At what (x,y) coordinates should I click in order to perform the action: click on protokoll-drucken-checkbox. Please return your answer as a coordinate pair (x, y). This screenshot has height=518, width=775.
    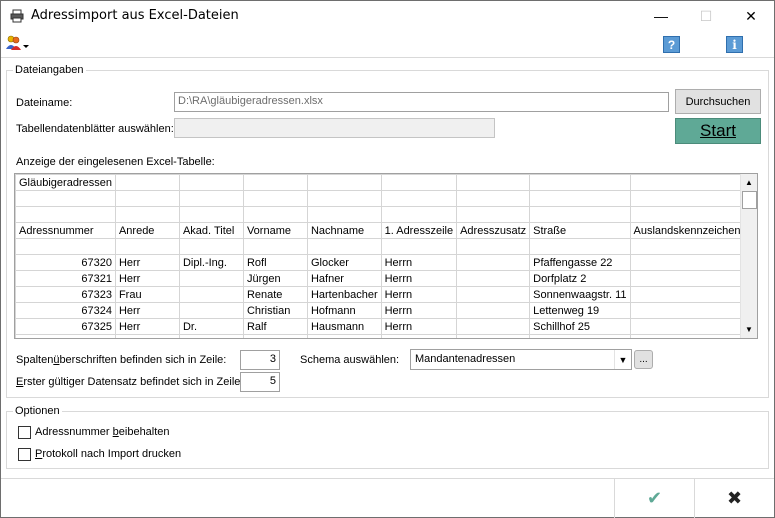
    Looking at the image, I should click on (24, 454).